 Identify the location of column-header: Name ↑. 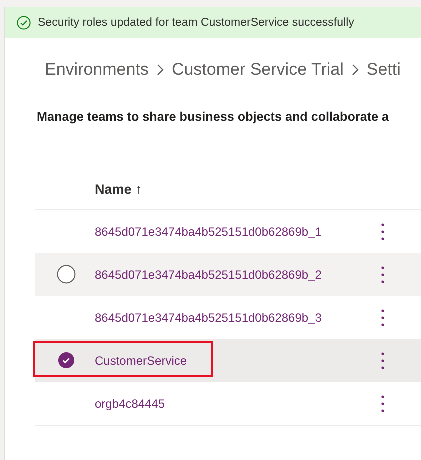
(118, 189).